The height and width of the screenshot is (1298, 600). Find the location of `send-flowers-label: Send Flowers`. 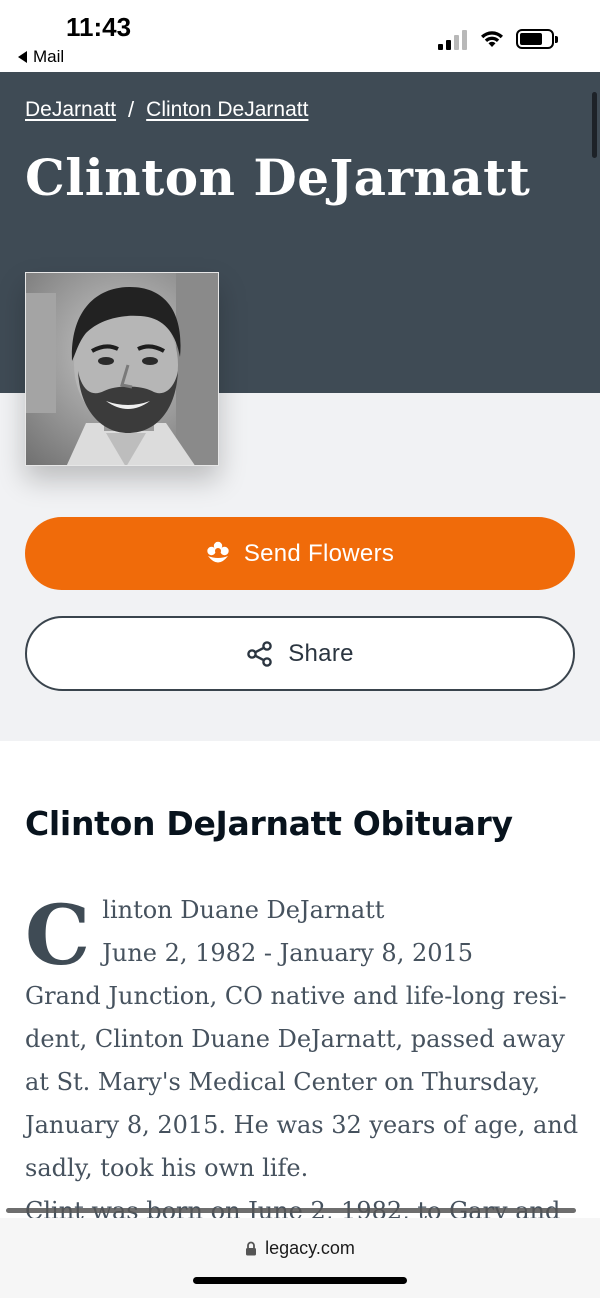

send-flowers-label: Send Flowers is located at coordinates (319, 553).